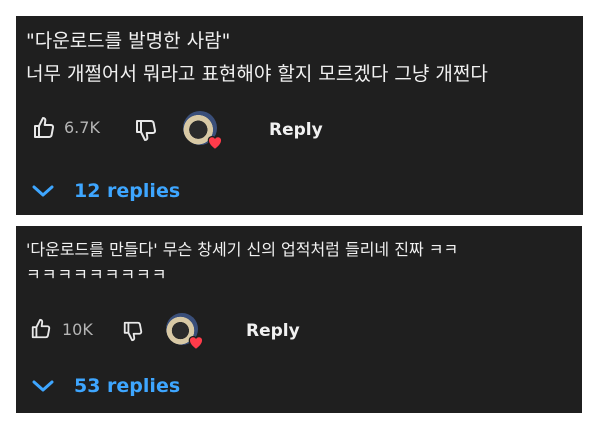 The width and height of the screenshot is (600, 428). I want to click on comment-actions: 6.7K Reply, so click(299, 129).